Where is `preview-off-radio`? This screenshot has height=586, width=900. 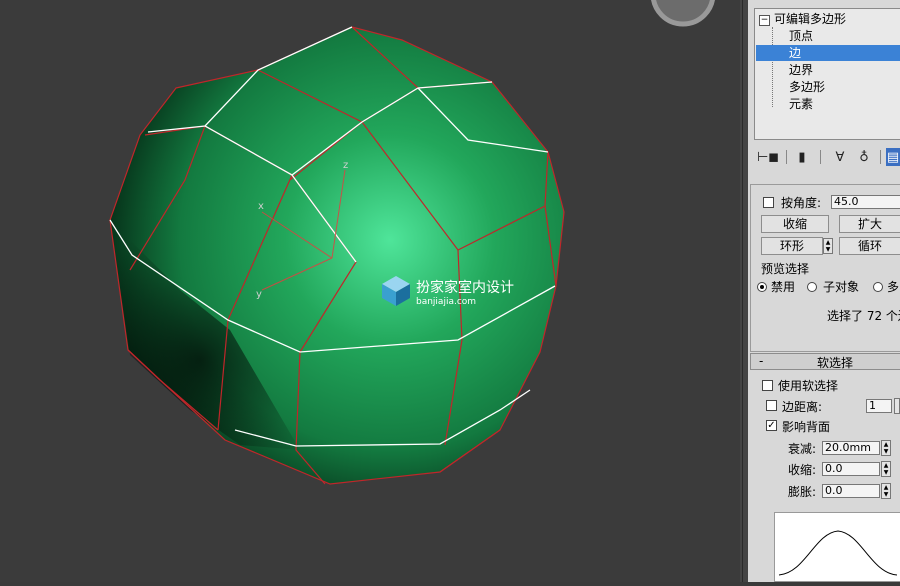 preview-off-radio is located at coordinates (762, 287).